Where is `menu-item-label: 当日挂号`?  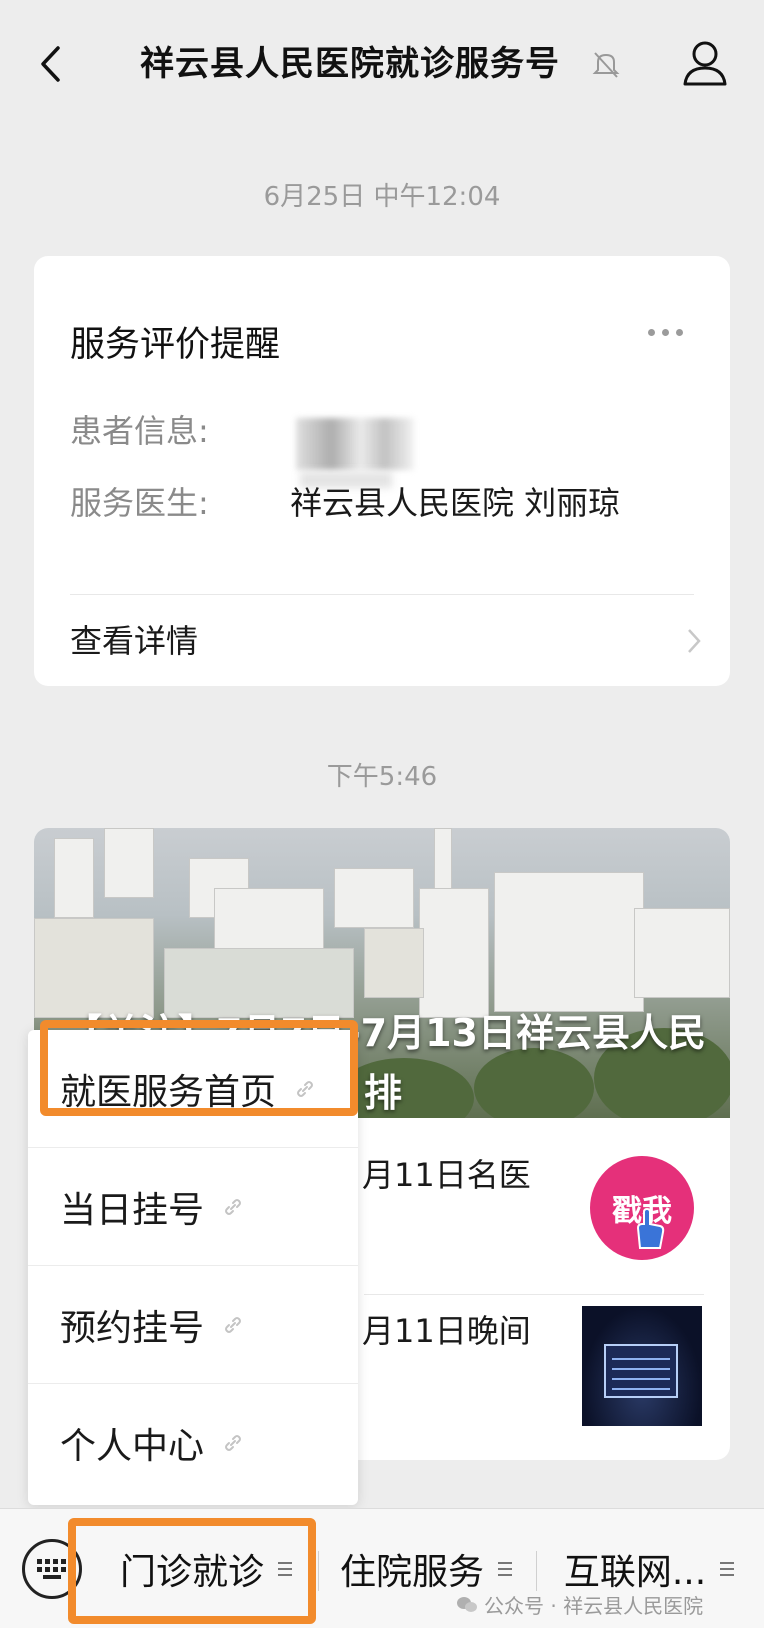 menu-item-label: 当日挂号 is located at coordinates (132, 1210).